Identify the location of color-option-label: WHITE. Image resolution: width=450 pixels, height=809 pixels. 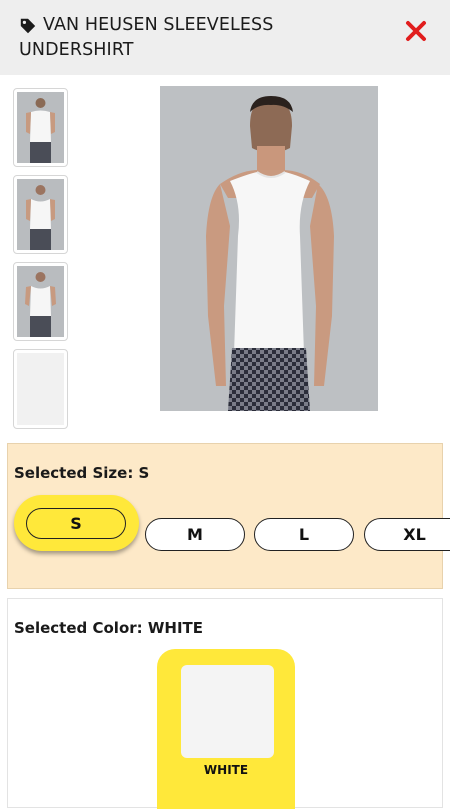
(226, 770).